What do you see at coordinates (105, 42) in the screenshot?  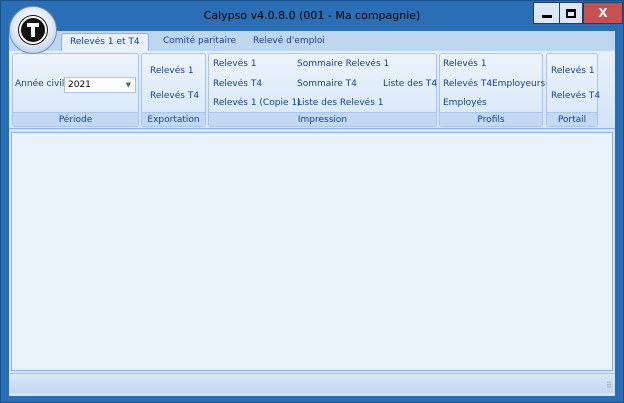 I see `tab-releves-1-et-t4: Relevés 1 et T4` at bounding box center [105, 42].